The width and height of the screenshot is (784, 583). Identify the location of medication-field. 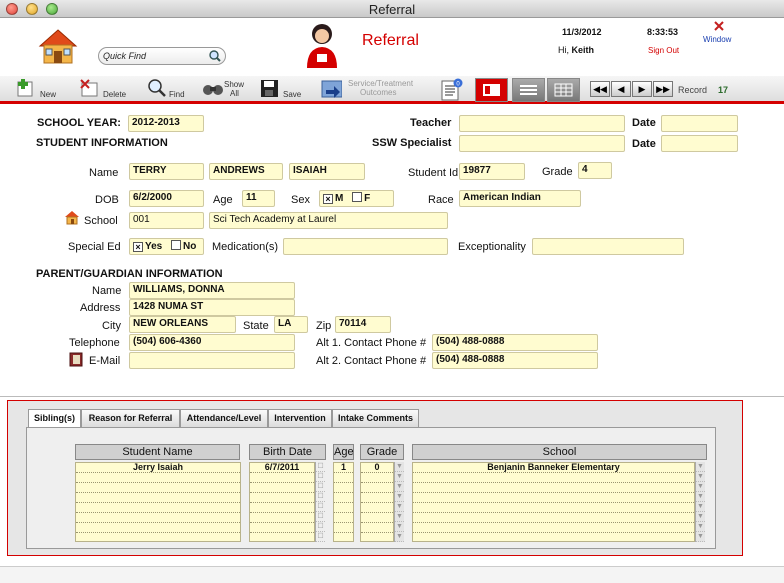
(365, 246).